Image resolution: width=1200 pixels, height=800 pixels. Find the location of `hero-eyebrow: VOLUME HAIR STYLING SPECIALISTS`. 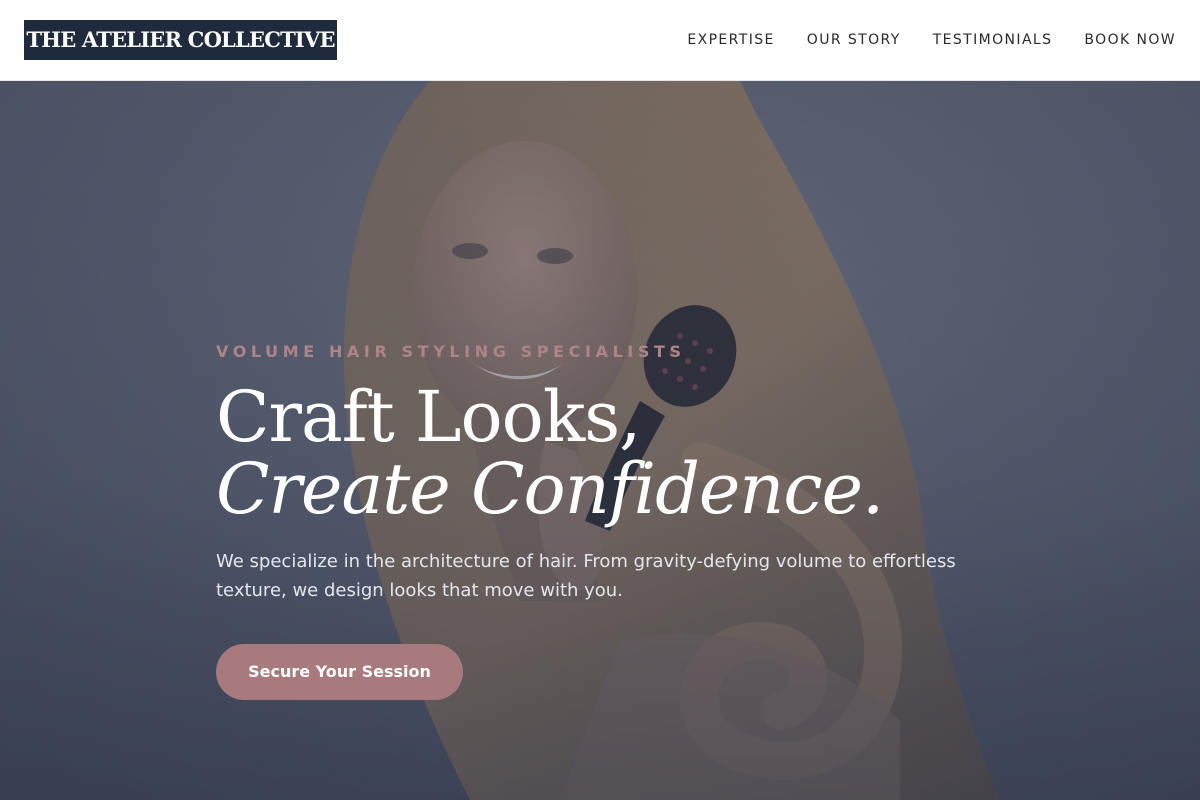

hero-eyebrow: VOLUME HAIR STYLING SPECIALISTS is located at coordinates (451, 351).